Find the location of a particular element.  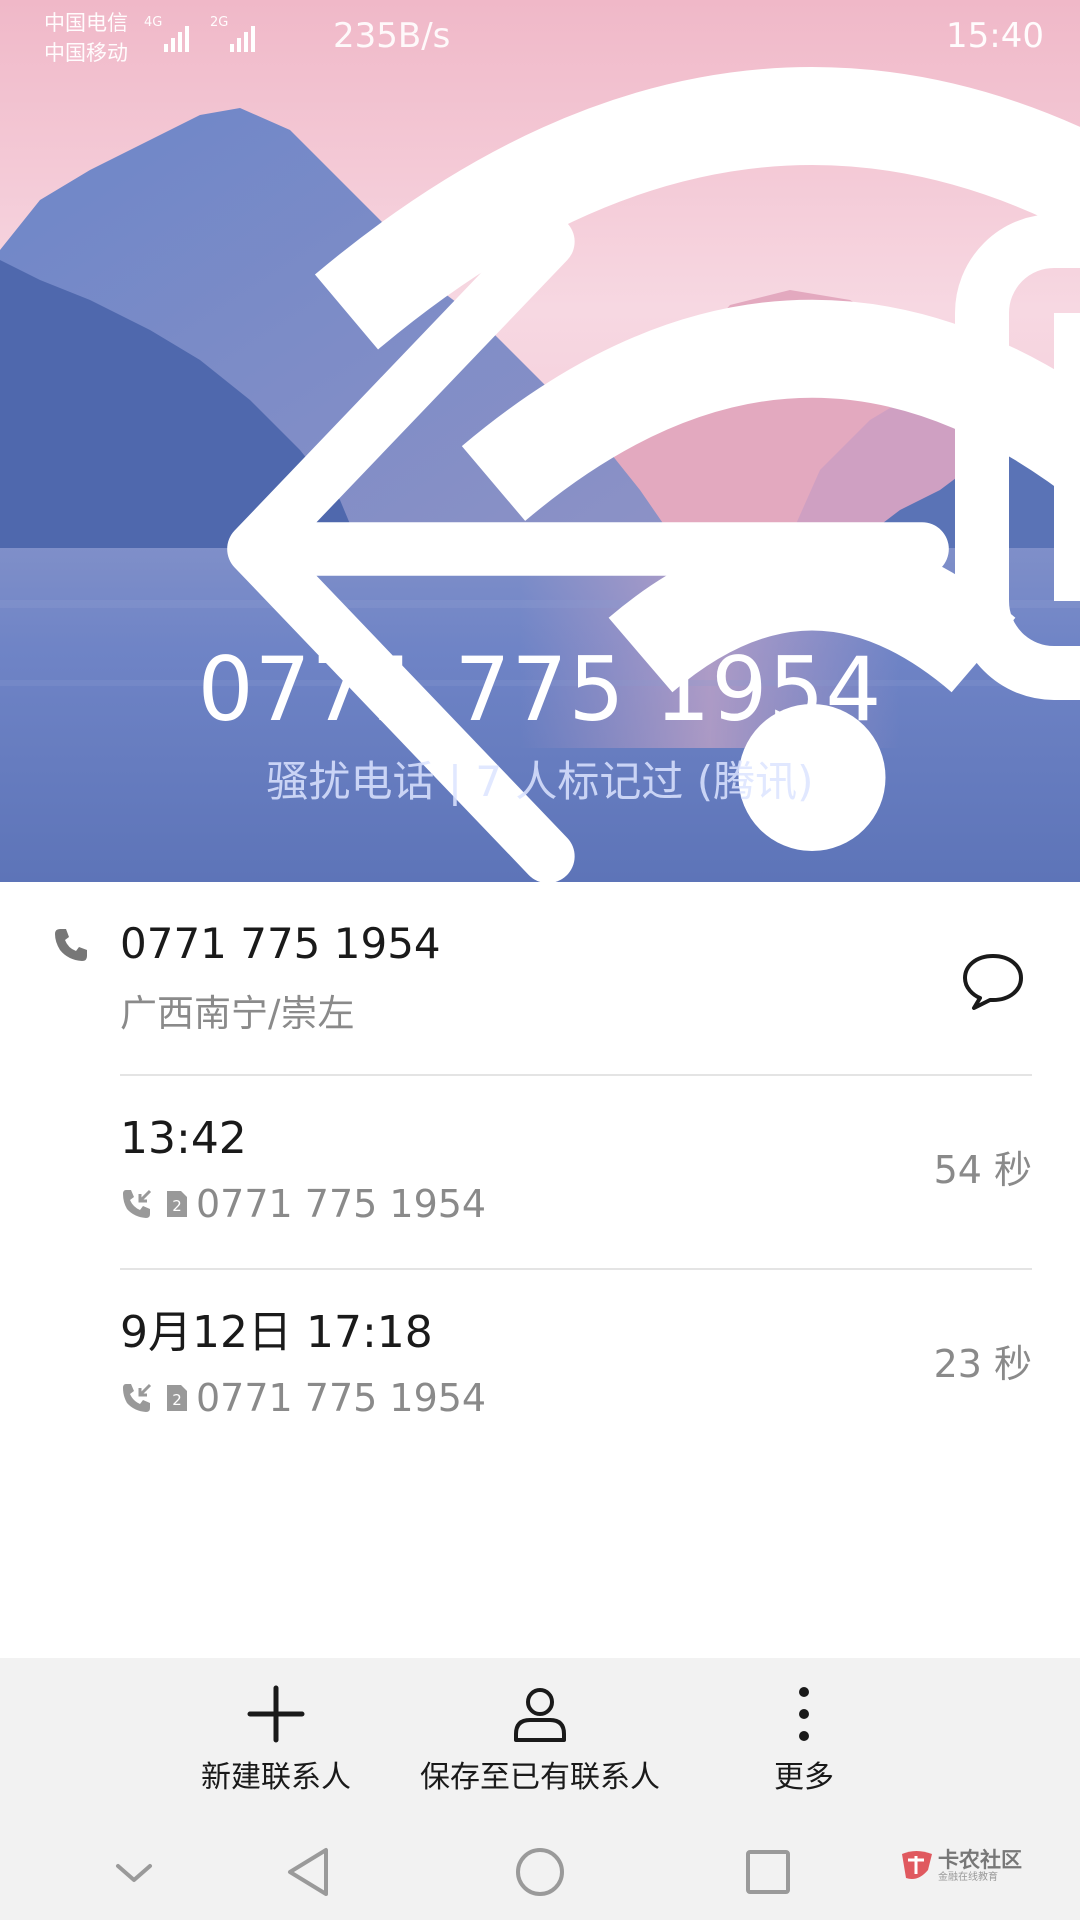

new-contact-button: 新建联系人 is located at coordinates (276, 1738).